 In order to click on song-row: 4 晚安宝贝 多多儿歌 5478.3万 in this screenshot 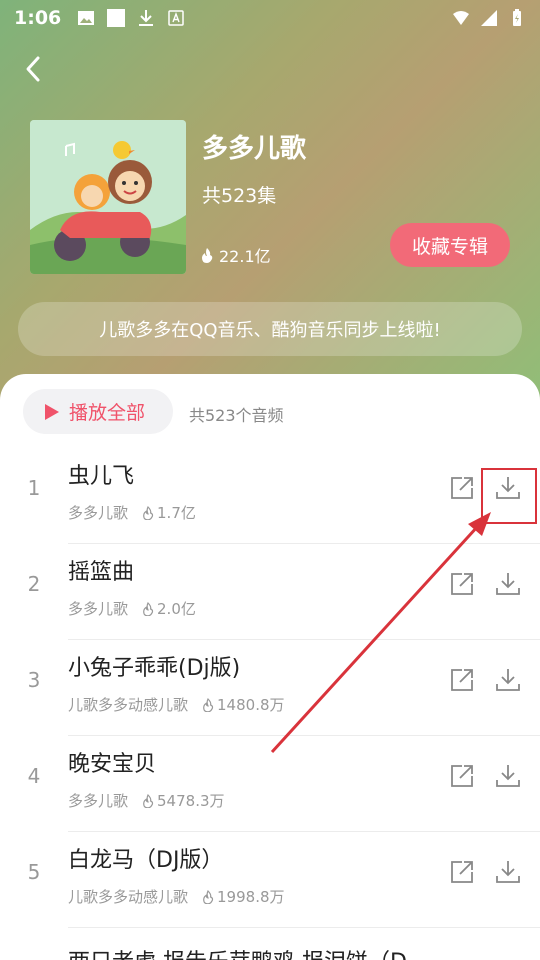, I will do `click(270, 784)`.